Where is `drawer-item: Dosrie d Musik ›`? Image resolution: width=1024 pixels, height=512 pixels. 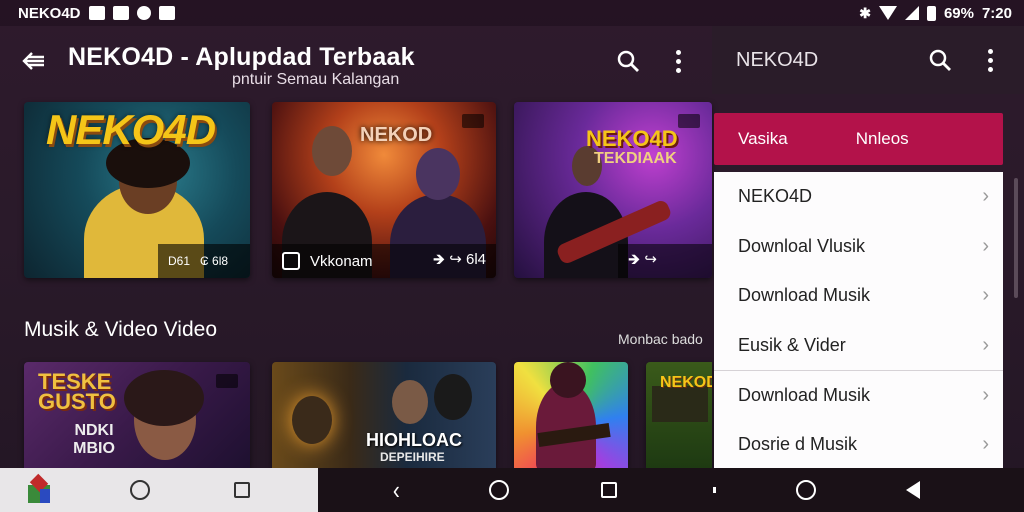 drawer-item: Dosrie d Musik › is located at coordinates (858, 445).